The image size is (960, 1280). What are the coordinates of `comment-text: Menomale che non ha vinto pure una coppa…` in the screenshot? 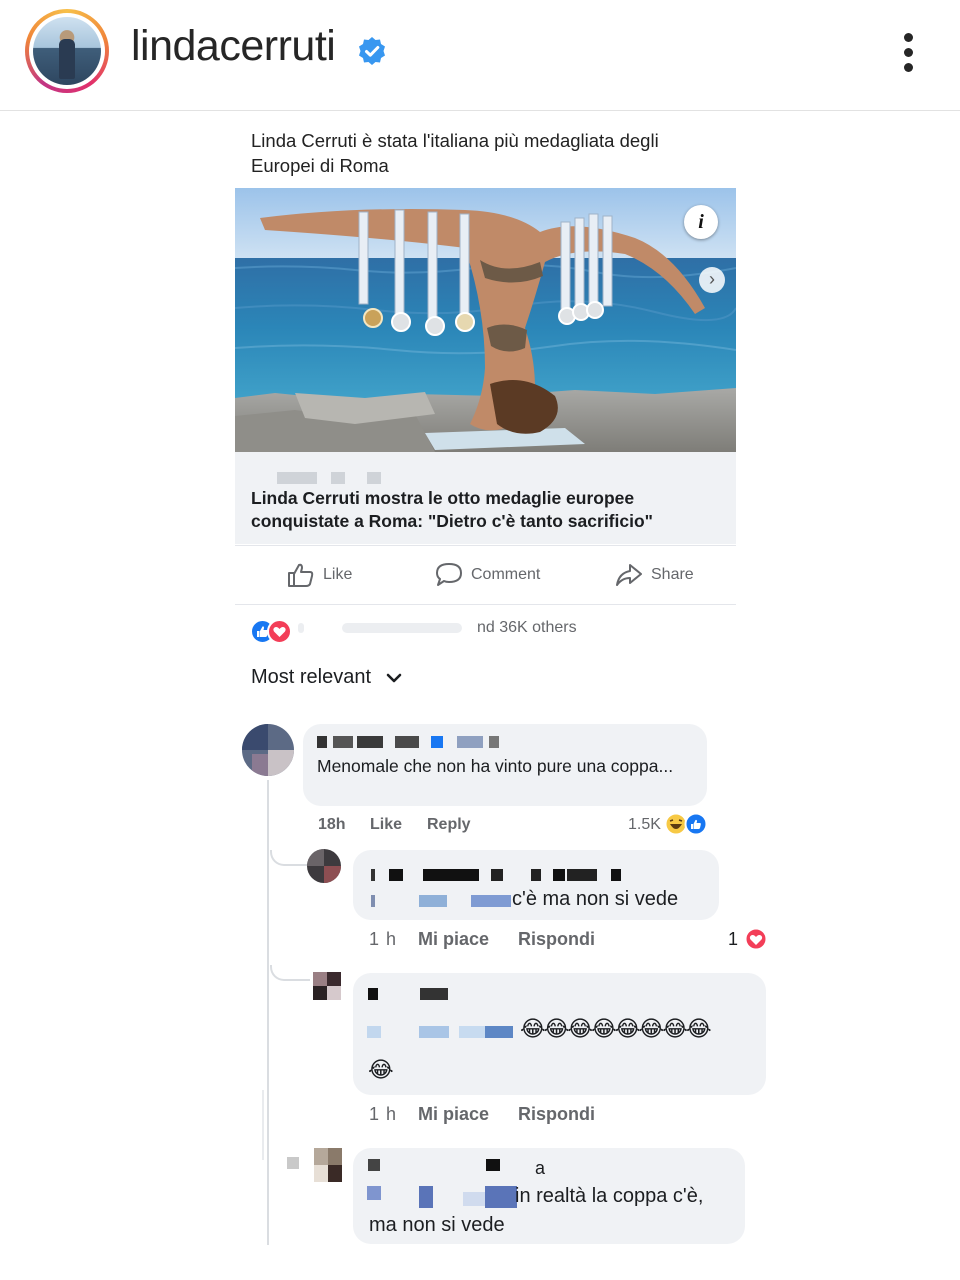 It's located at (495, 766).